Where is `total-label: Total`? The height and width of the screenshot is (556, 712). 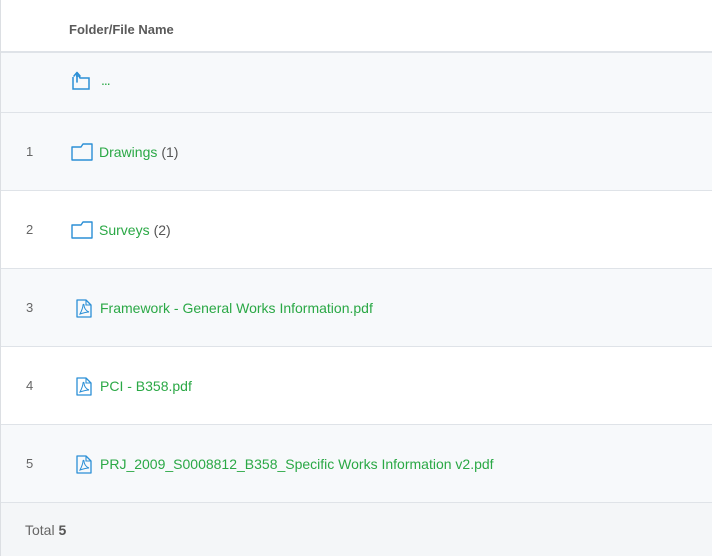
total-label: Total is located at coordinates (40, 529).